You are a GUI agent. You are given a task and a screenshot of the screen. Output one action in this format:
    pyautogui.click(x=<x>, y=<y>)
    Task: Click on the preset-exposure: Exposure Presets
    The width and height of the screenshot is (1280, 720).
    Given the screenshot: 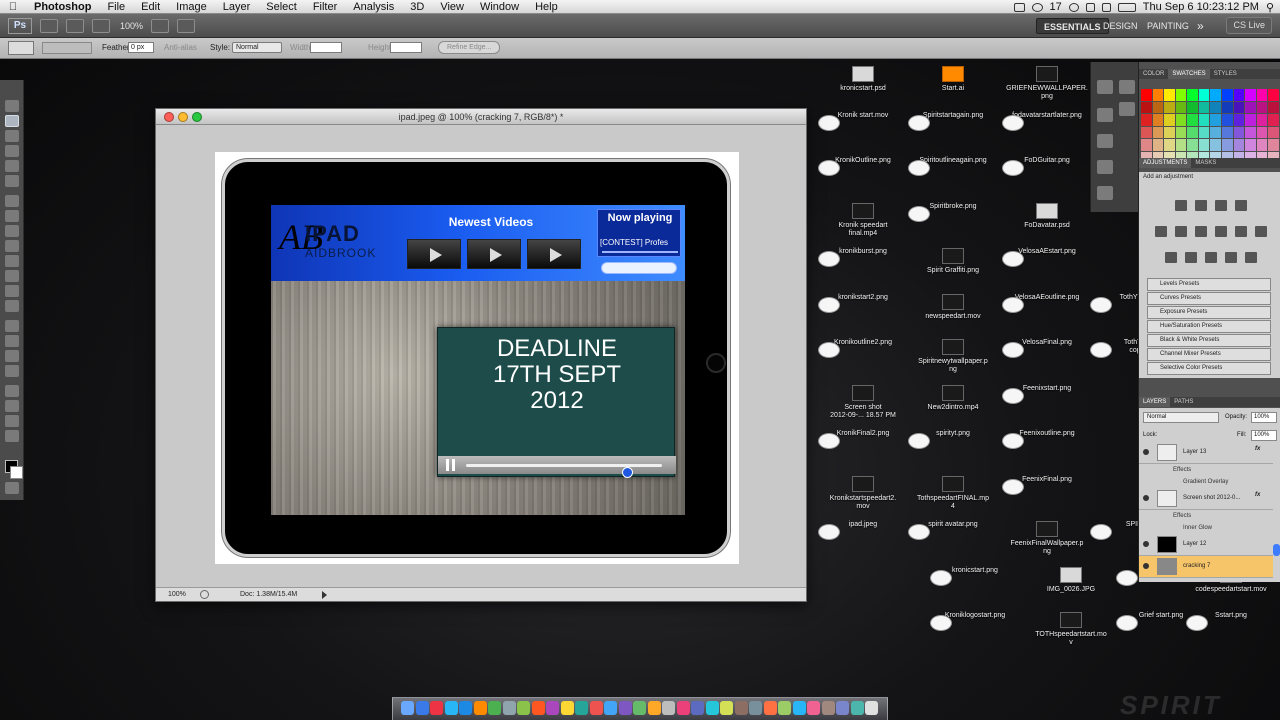 What is the action you would take?
    pyautogui.click(x=1209, y=312)
    